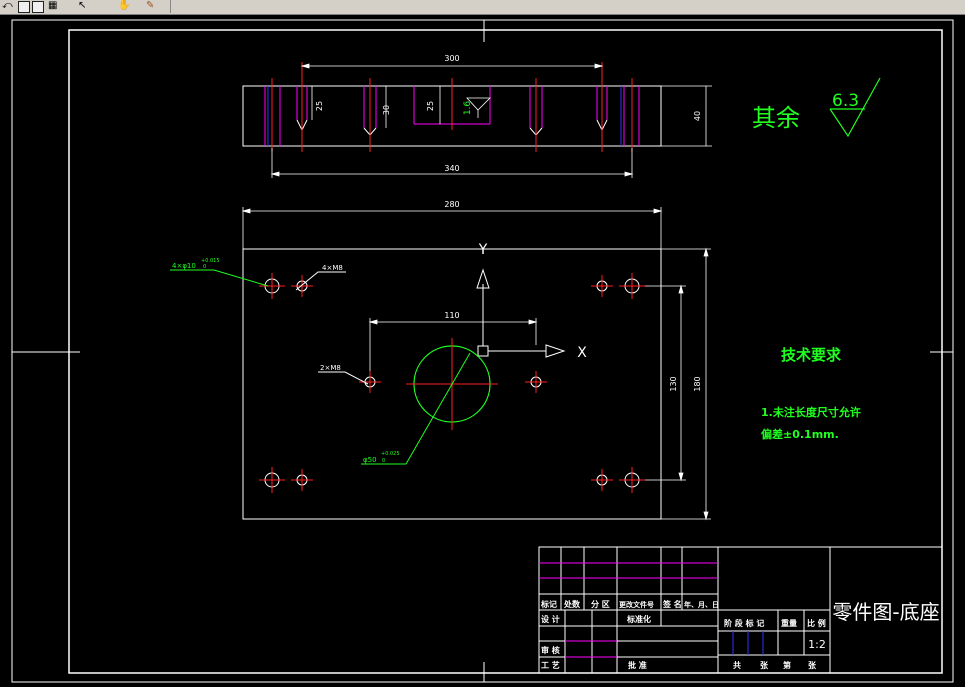 The width and height of the screenshot is (965, 687). I want to click on undo-icon: ⤺, so click(7, 6).